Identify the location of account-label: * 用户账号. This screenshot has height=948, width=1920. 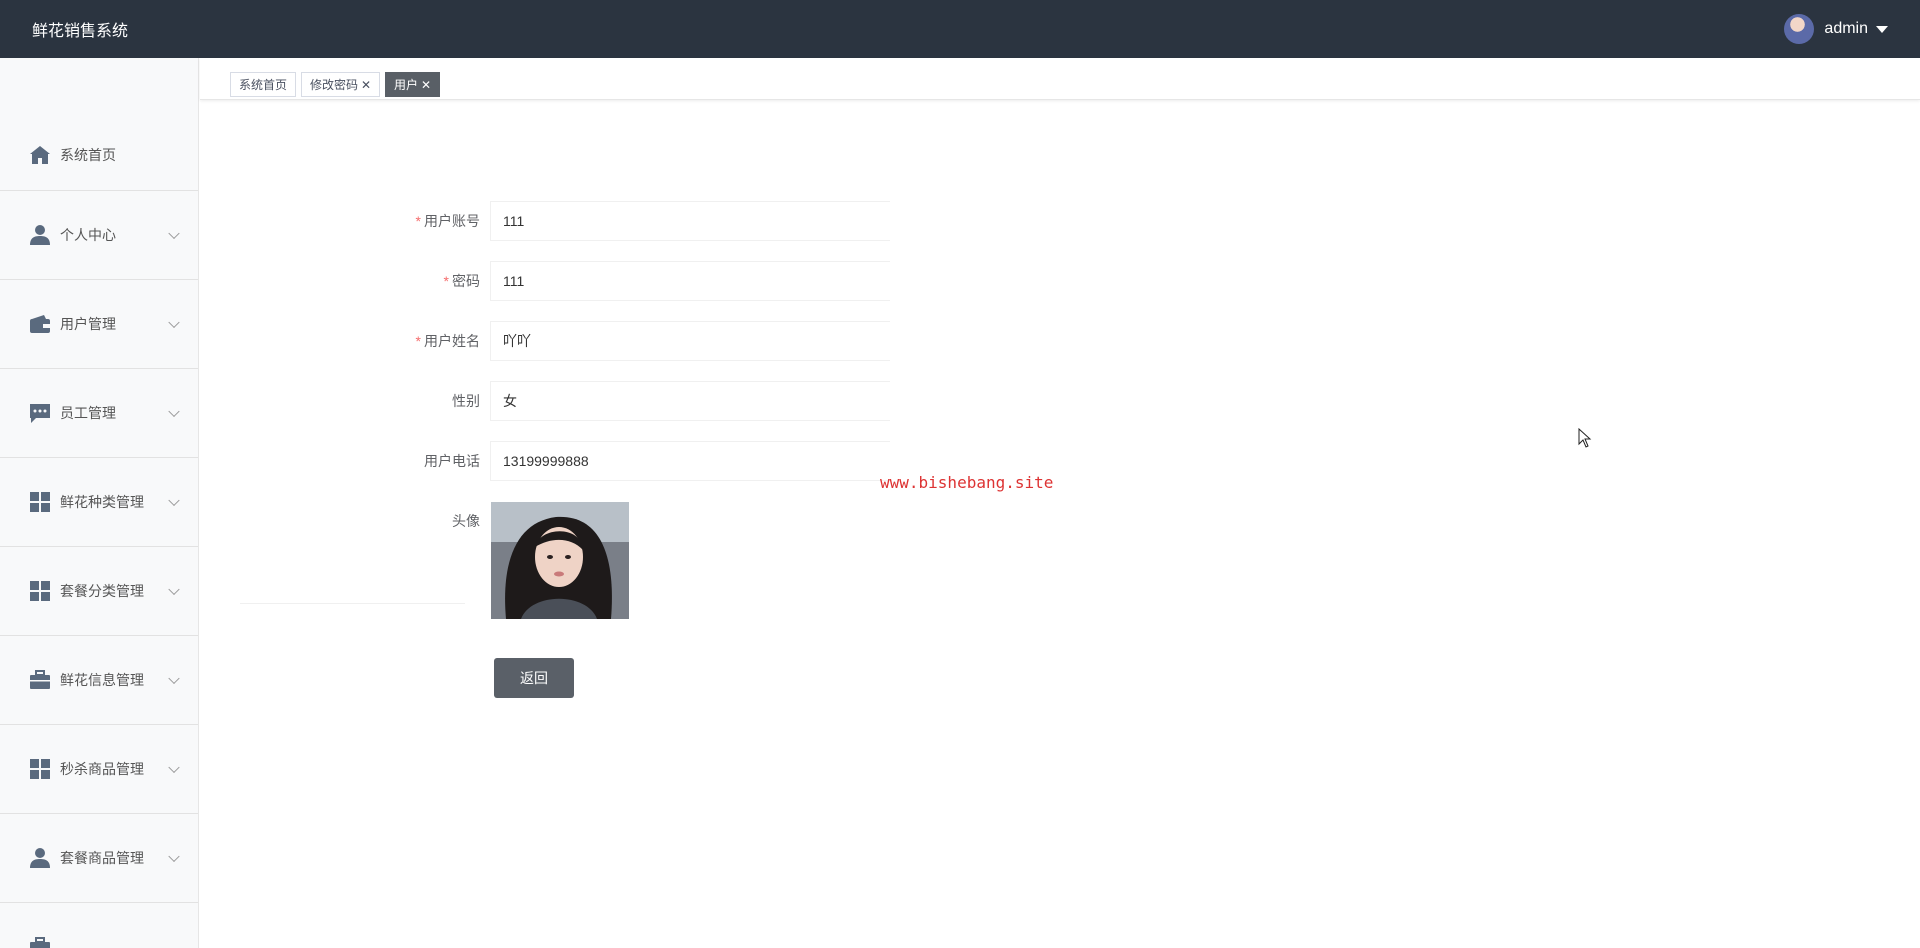
(380, 221).